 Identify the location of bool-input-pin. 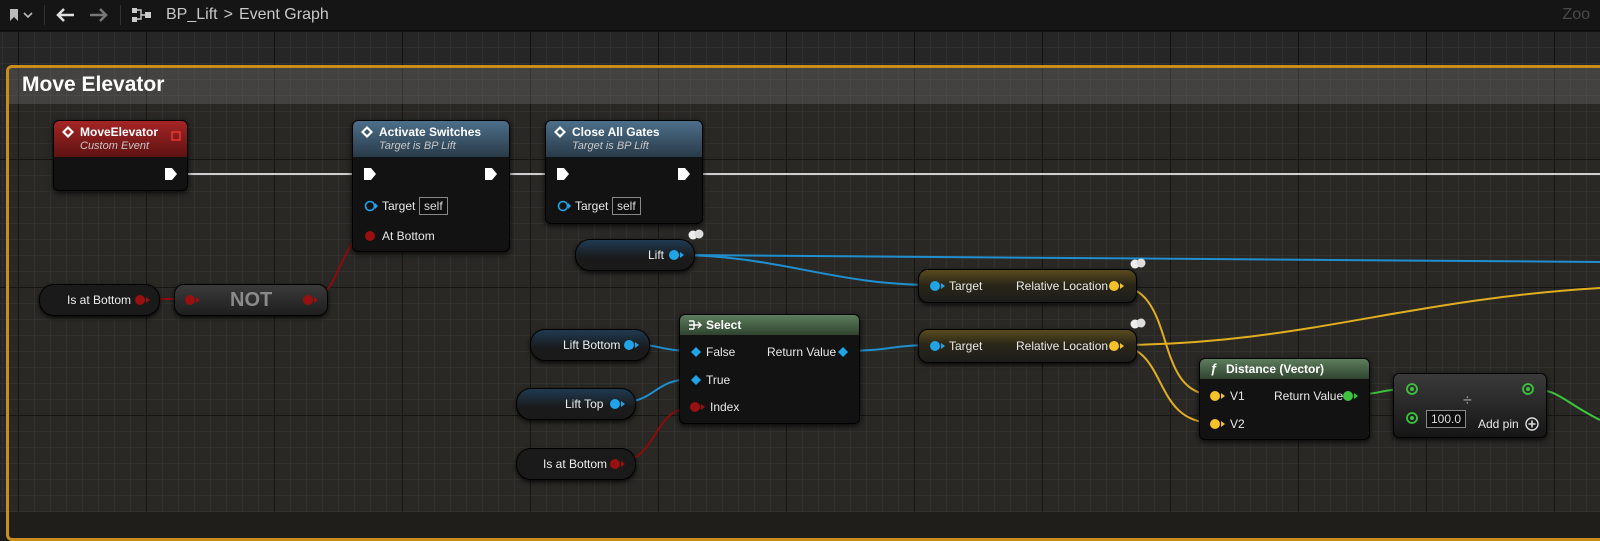
(193, 300).